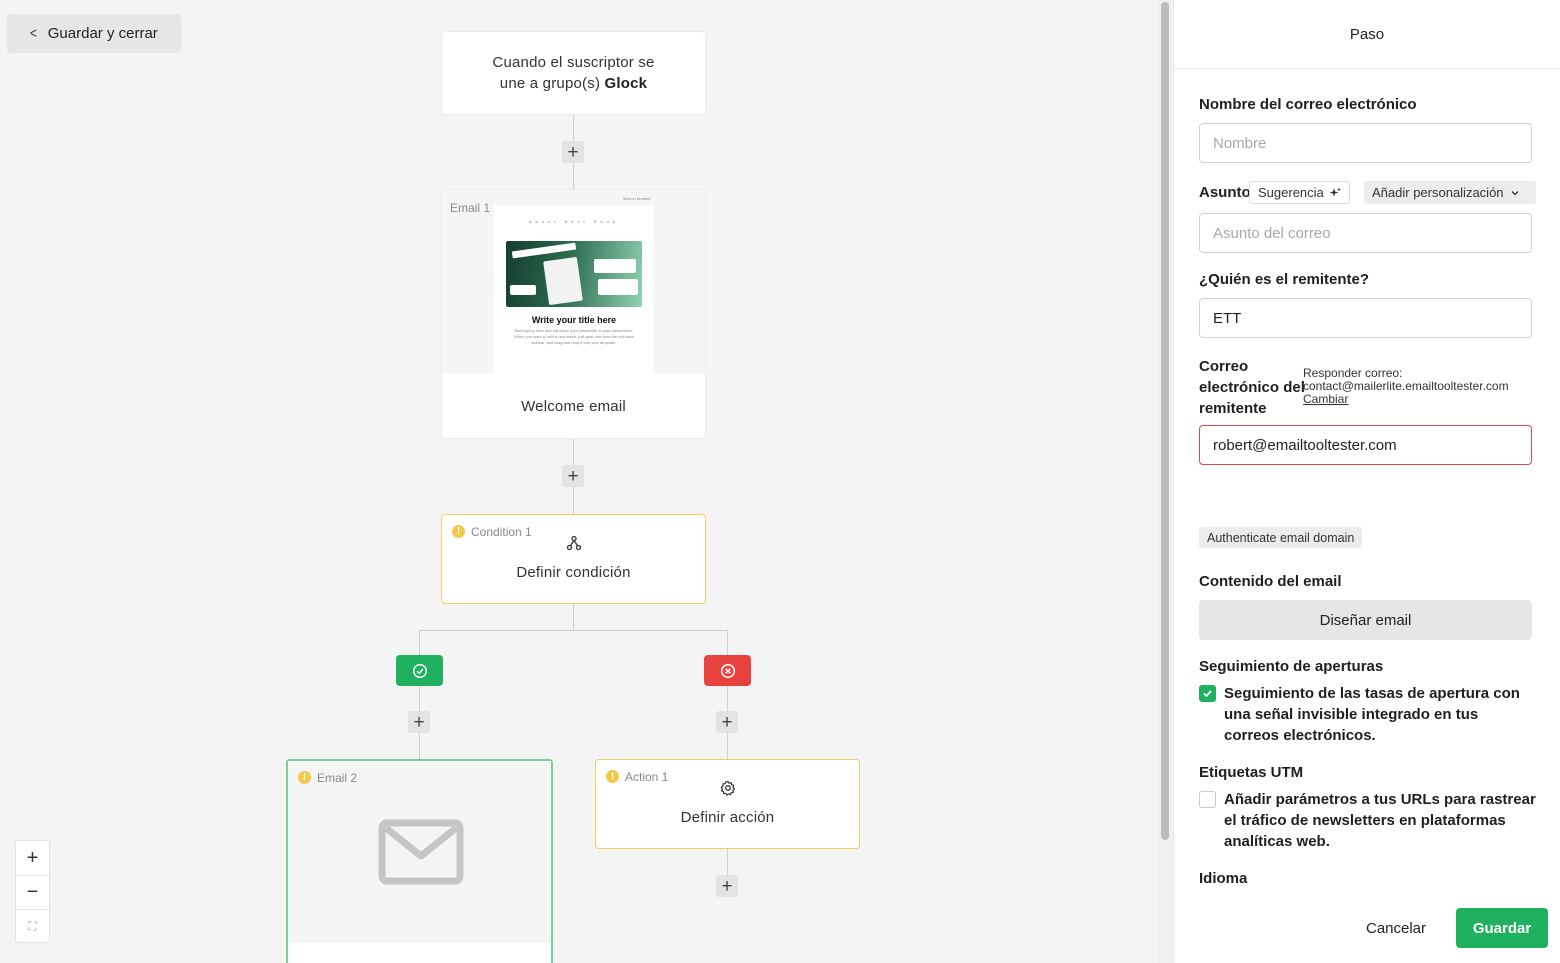 The width and height of the screenshot is (1560, 963). I want to click on email-preview: ! Email 2, so click(419, 852).